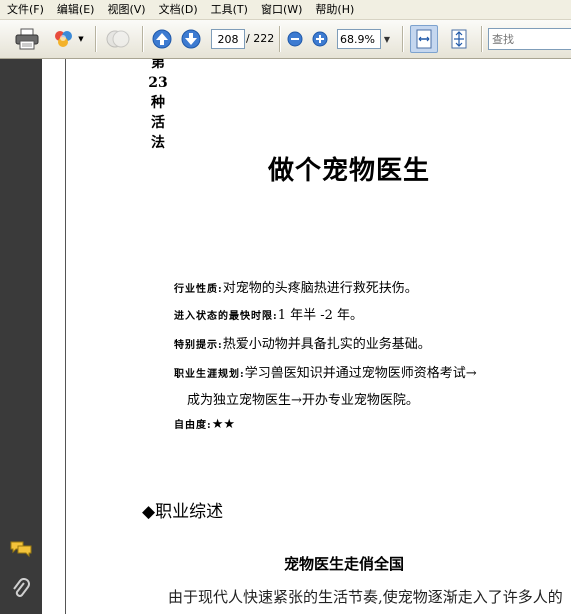 This screenshot has height=614, width=571. What do you see at coordinates (229, 9) in the screenshot?
I see `menu-tools: 工具(T)` at bounding box center [229, 9].